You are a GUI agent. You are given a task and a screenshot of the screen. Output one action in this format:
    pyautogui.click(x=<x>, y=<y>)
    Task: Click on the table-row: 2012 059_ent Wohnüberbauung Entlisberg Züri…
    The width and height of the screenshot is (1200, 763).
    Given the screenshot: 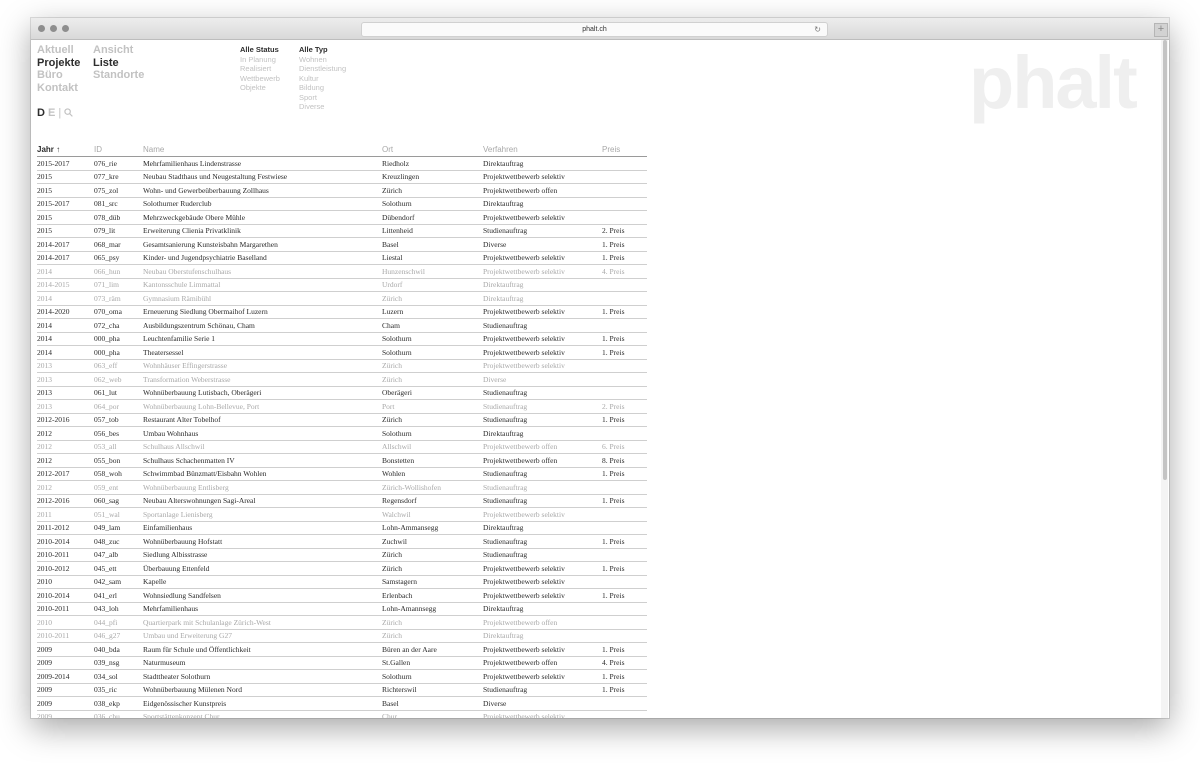 What is the action you would take?
    pyautogui.click(x=342, y=487)
    